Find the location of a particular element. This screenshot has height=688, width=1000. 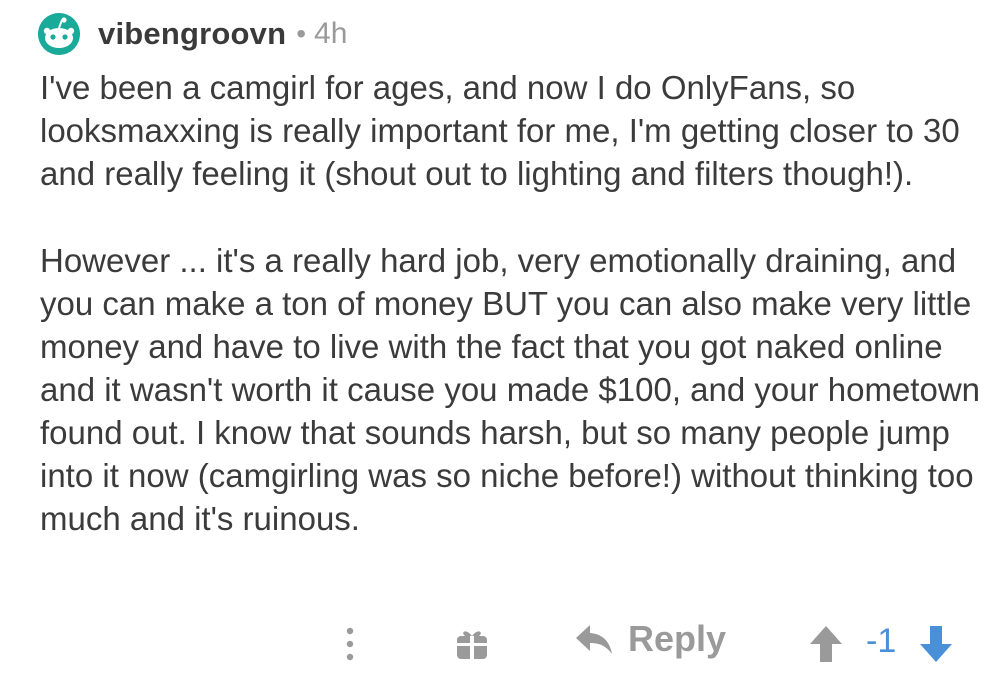

gift-icon is located at coordinates (472, 645).